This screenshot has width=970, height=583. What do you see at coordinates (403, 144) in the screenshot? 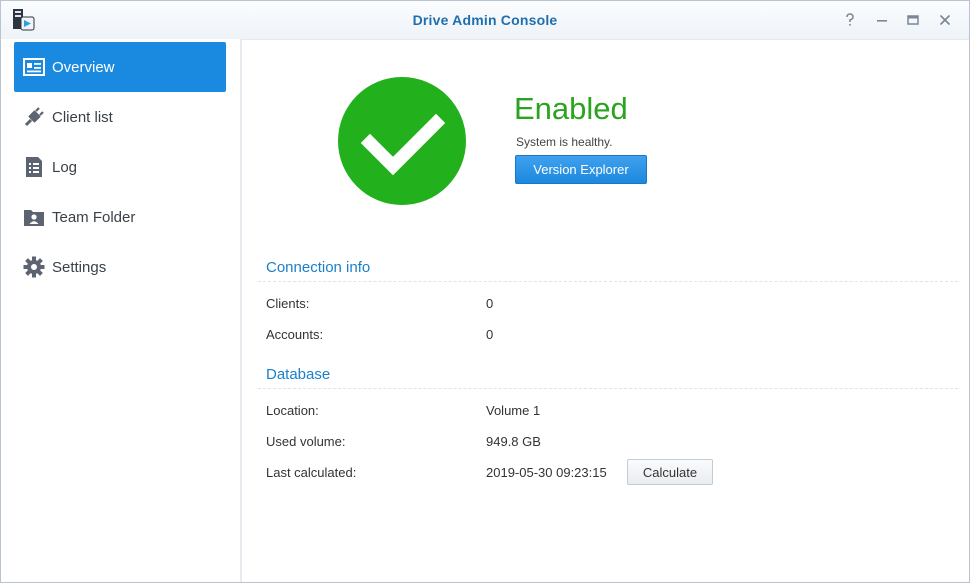
I see `checkmark-icon` at bounding box center [403, 144].